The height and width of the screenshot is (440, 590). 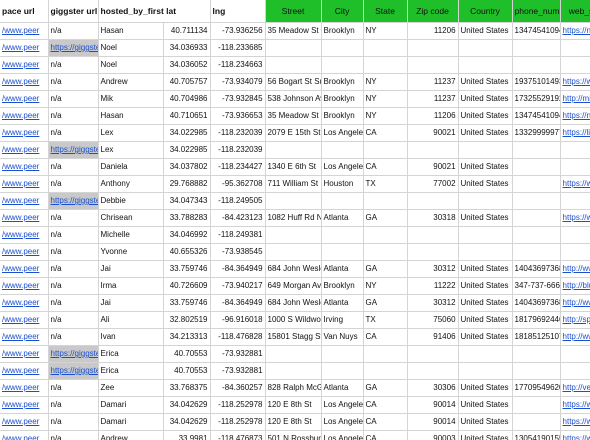 I want to click on table-cell: 40.710651, so click(x=187, y=116).